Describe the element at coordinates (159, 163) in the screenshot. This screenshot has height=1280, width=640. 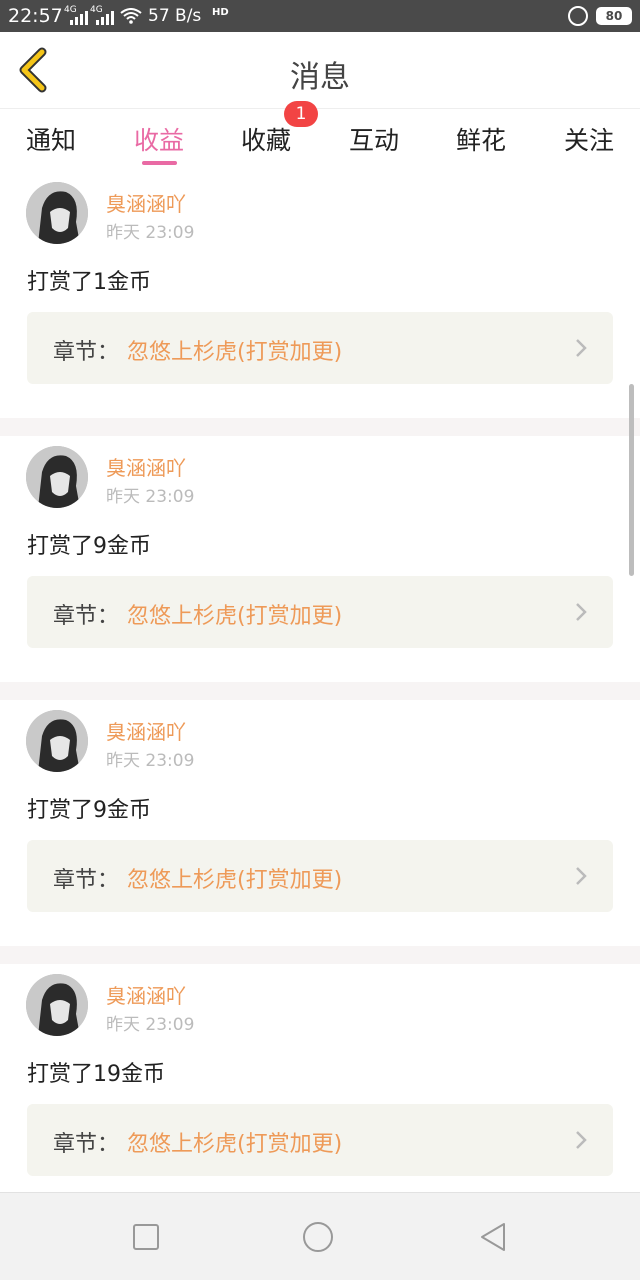
I see `active-tab-indicator` at that location.